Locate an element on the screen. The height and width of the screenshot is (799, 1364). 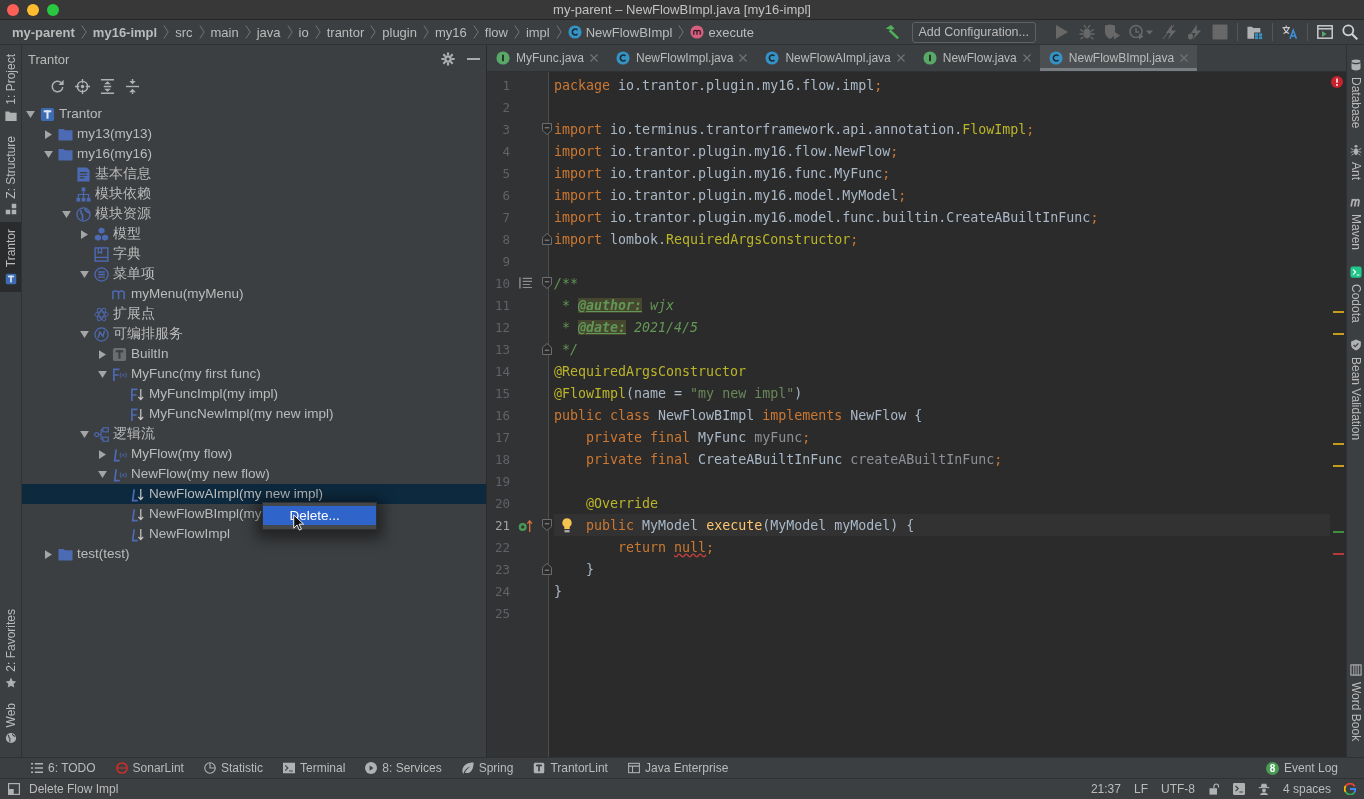
editor-tab: NewFlowBImpl.java is located at coordinates (1118, 58).